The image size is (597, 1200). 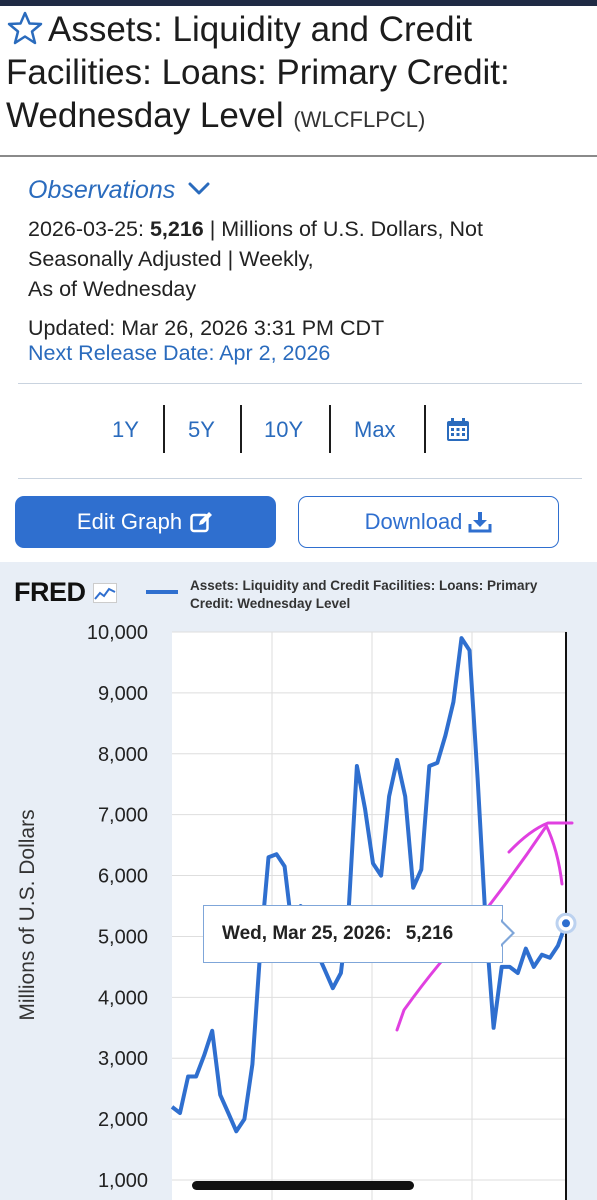 I want to click on y-tick-label: 8,000, so click(x=123, y=755).